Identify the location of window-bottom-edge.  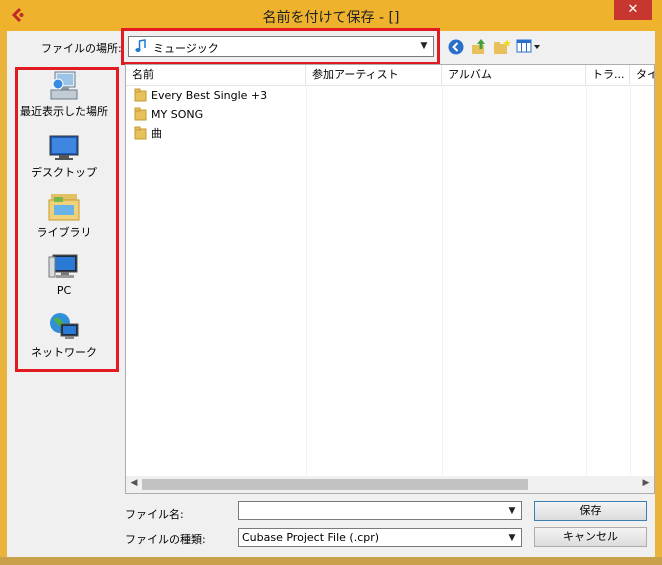
(331, 561).